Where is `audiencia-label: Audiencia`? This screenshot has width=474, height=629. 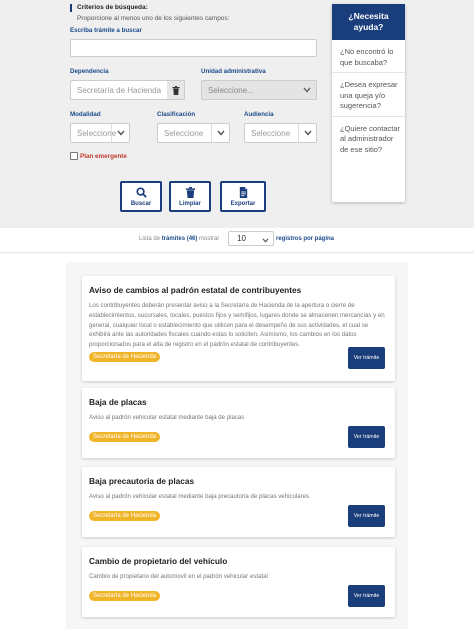
audiencia-label: Audiencia is located at coordinates (259, 114).